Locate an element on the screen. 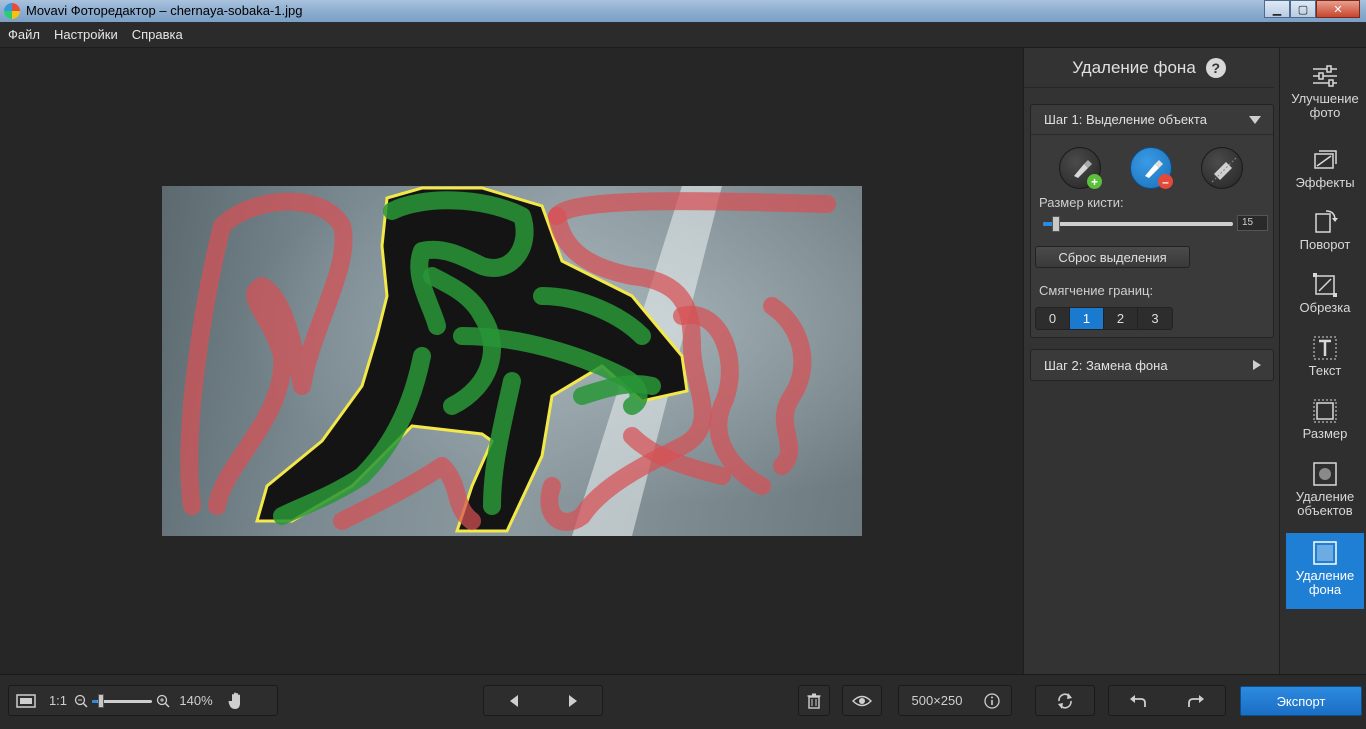 This screenshot has height=729, width=1366. reset-selection-button: Сброс выделения is located at coordinates (1112, 257).